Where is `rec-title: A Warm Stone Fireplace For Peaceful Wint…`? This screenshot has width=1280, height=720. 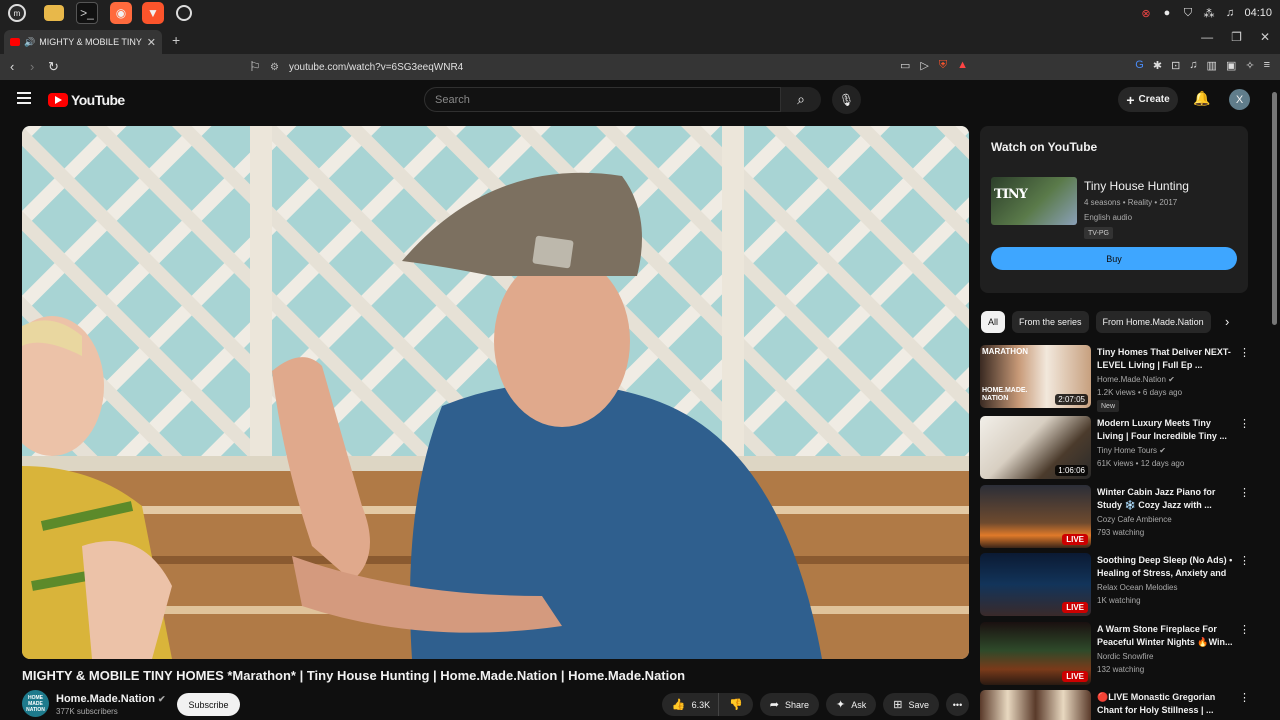
rec-title: A Warm Stone Fireplace For Peaceful Wint… is located at coordinates (1166, 636).